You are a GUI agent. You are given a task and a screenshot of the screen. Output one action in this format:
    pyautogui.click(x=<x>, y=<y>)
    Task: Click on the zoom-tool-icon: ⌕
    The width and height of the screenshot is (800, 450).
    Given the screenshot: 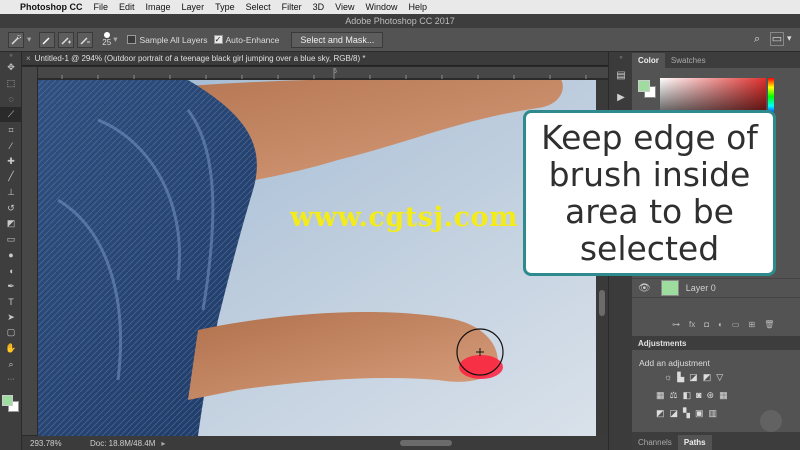 What is the action you would take?
    pyautogui.click(x=11, y=364)
    